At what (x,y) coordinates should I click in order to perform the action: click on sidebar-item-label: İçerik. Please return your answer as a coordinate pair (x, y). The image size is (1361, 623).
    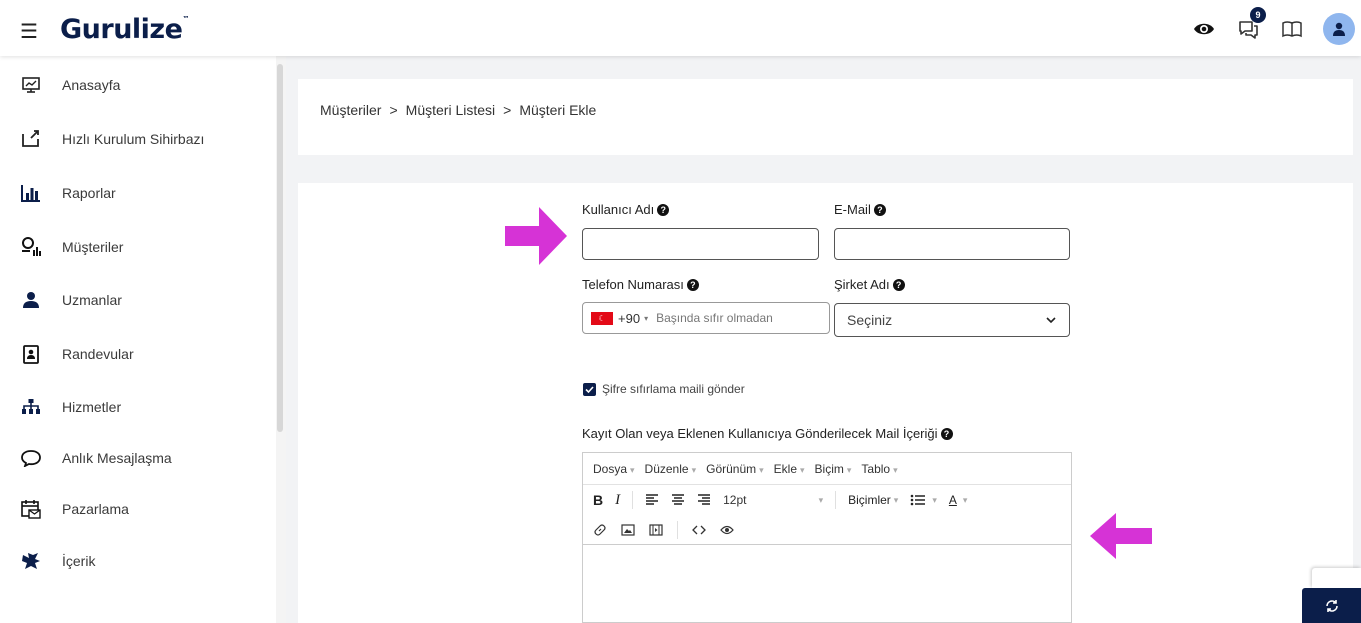
    Looking at the image, I should click on (79, 561).